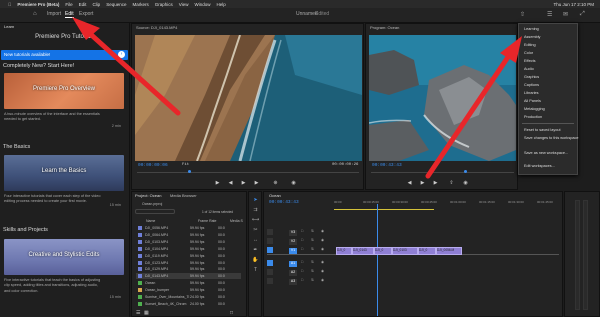 This screenshot has height=317, width=600. Describe the element at coordinates (409, 183) in the screenshot. I see `program-step-back-icon: ◀` at that location.